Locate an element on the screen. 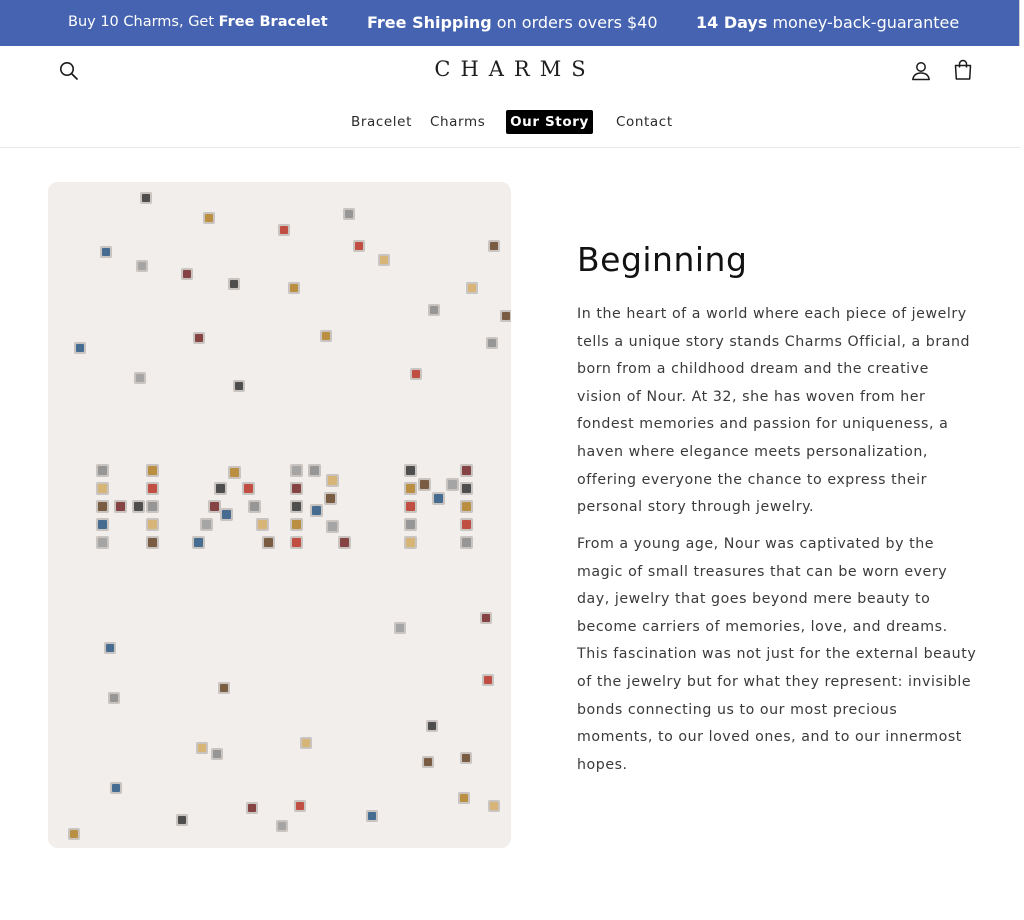 The height and width of the screenshot is (920, 1024). nav-item-our-story: Our Story is located at coordinates (549, 122).